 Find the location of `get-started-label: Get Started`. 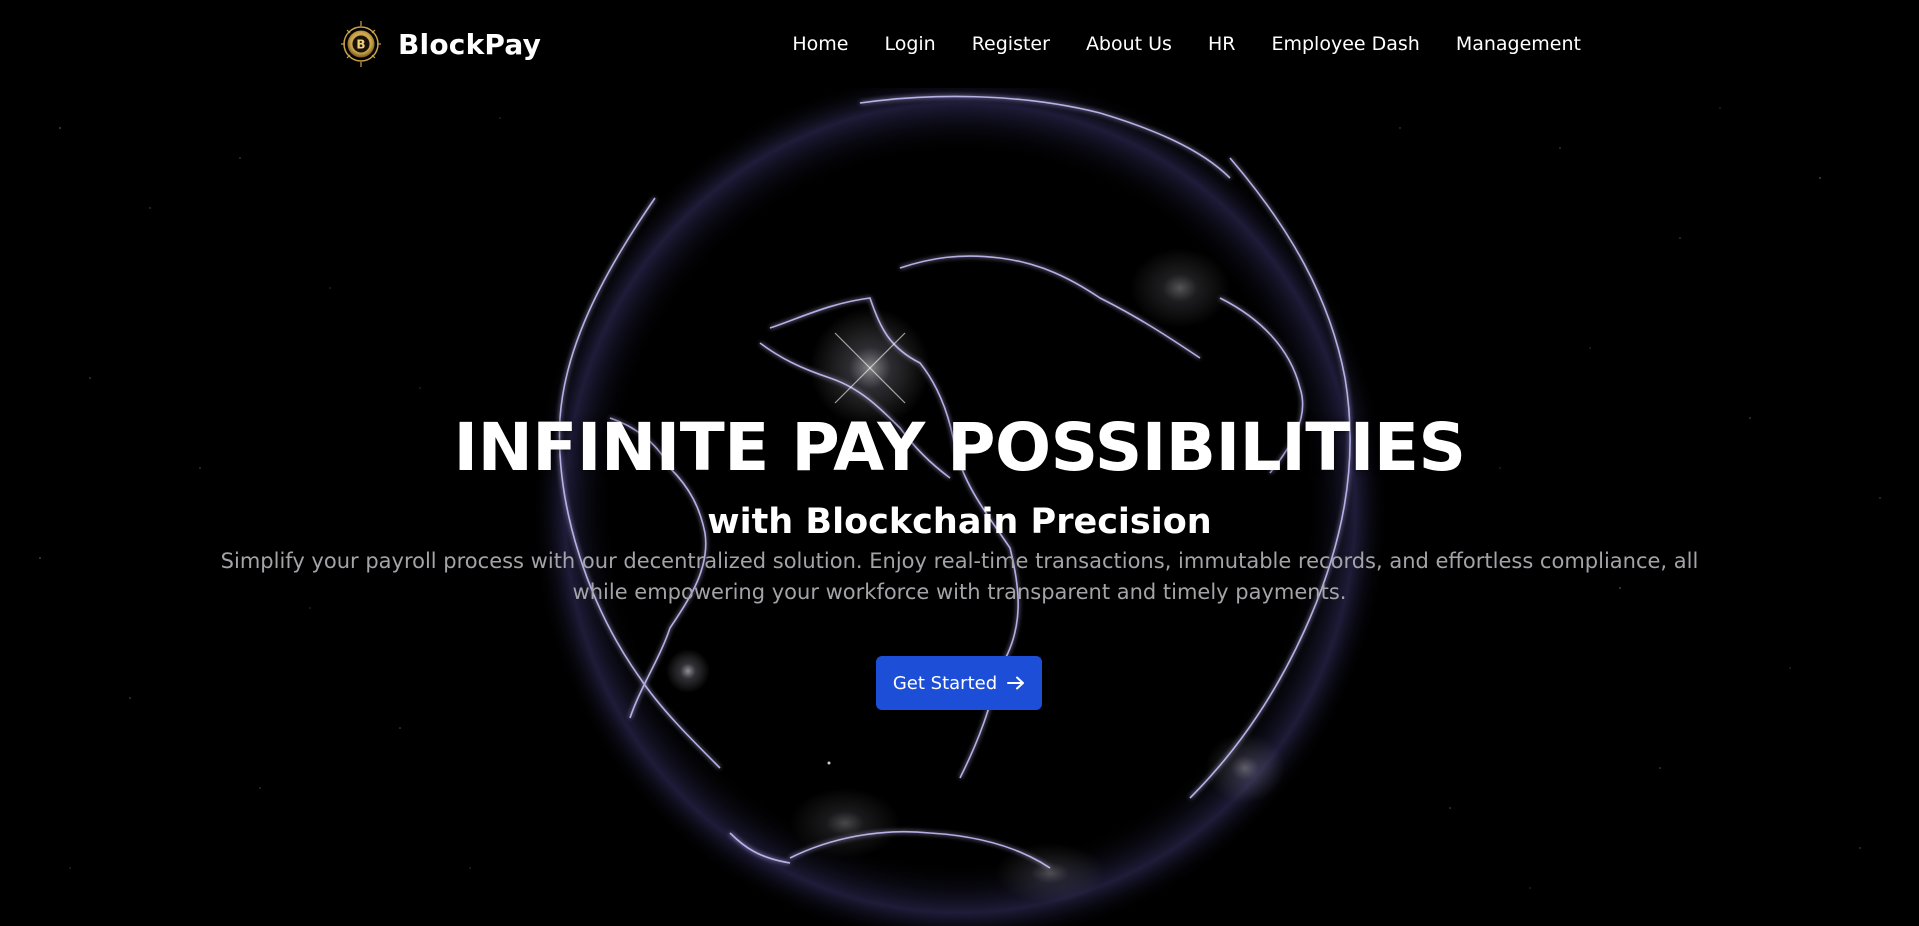

get-started-label: Get Started is located at coordinates (945, 683).